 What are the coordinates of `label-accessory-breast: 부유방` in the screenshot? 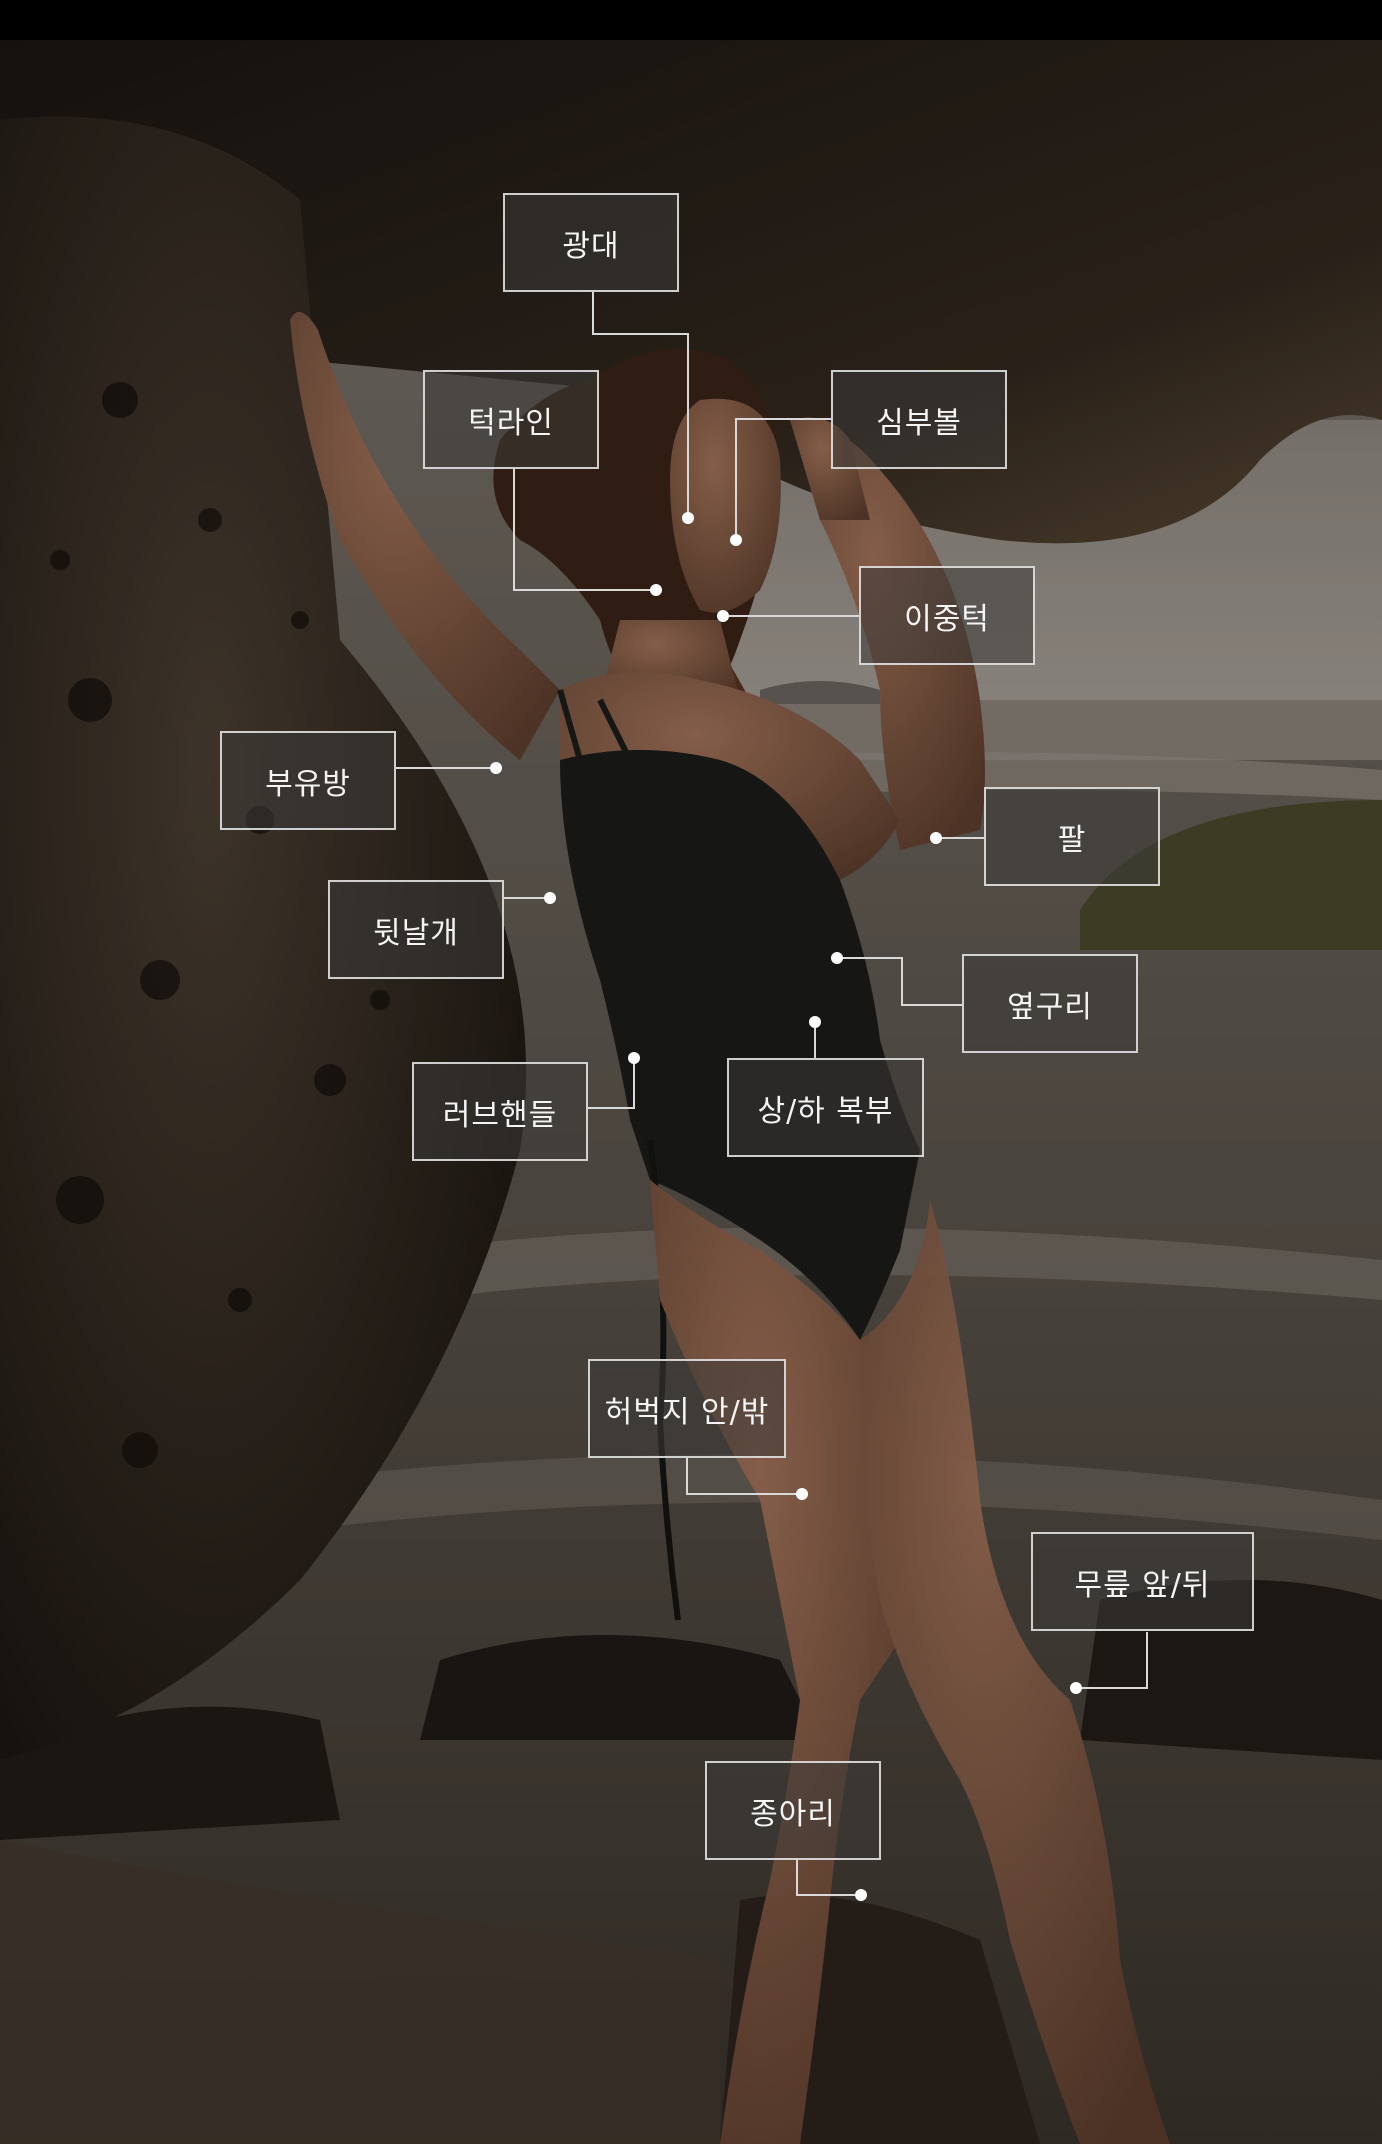 It's located at (308, 780).